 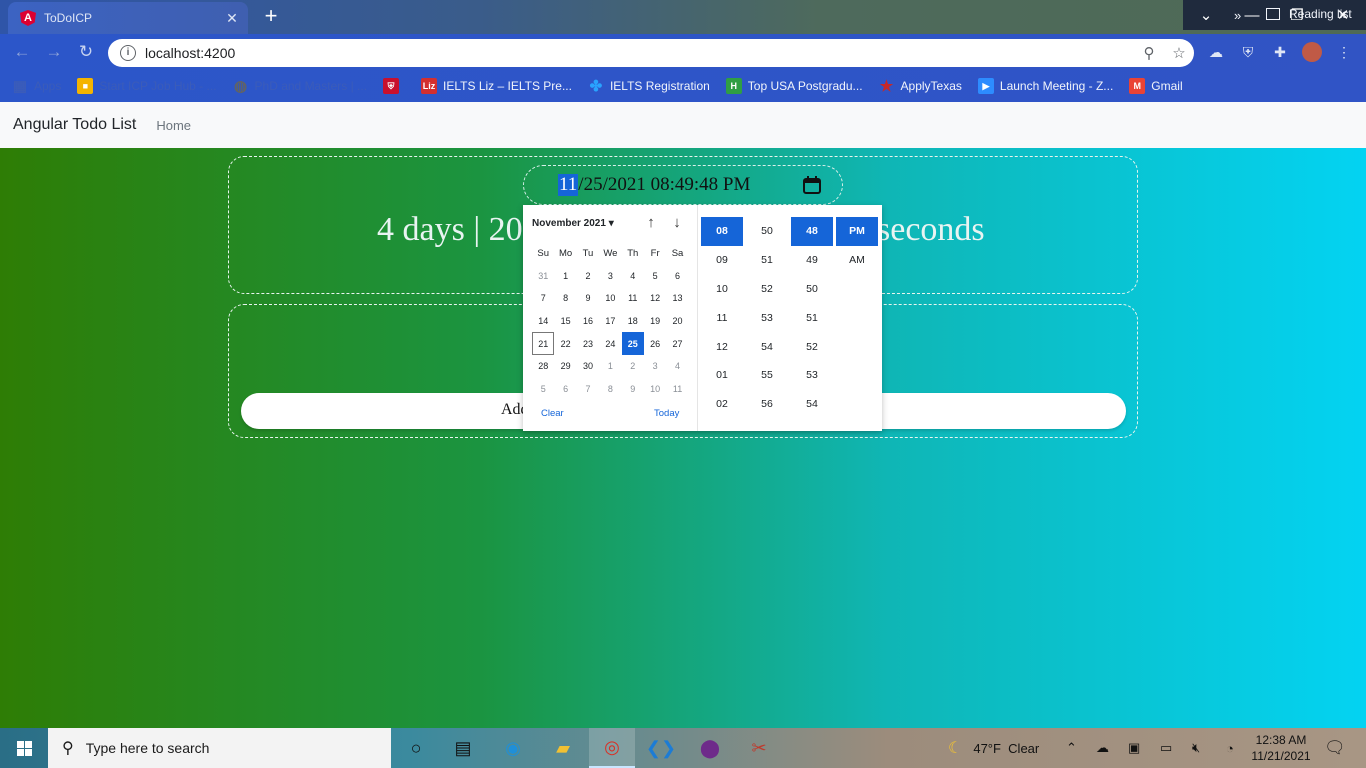 I want to click on calendar-day: 23, so click(x=588, y=343).